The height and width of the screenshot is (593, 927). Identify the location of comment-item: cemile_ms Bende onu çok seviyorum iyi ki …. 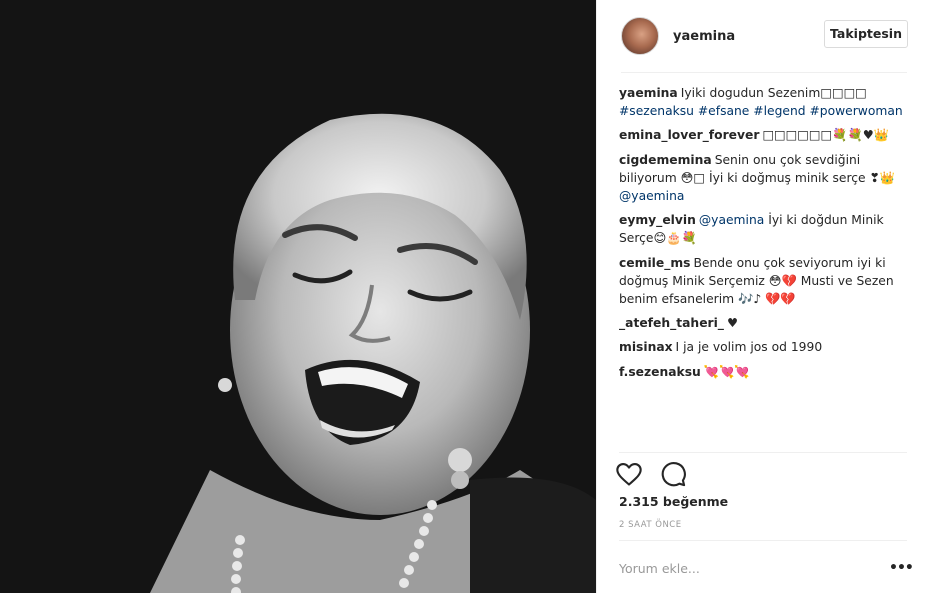
(764, 281).